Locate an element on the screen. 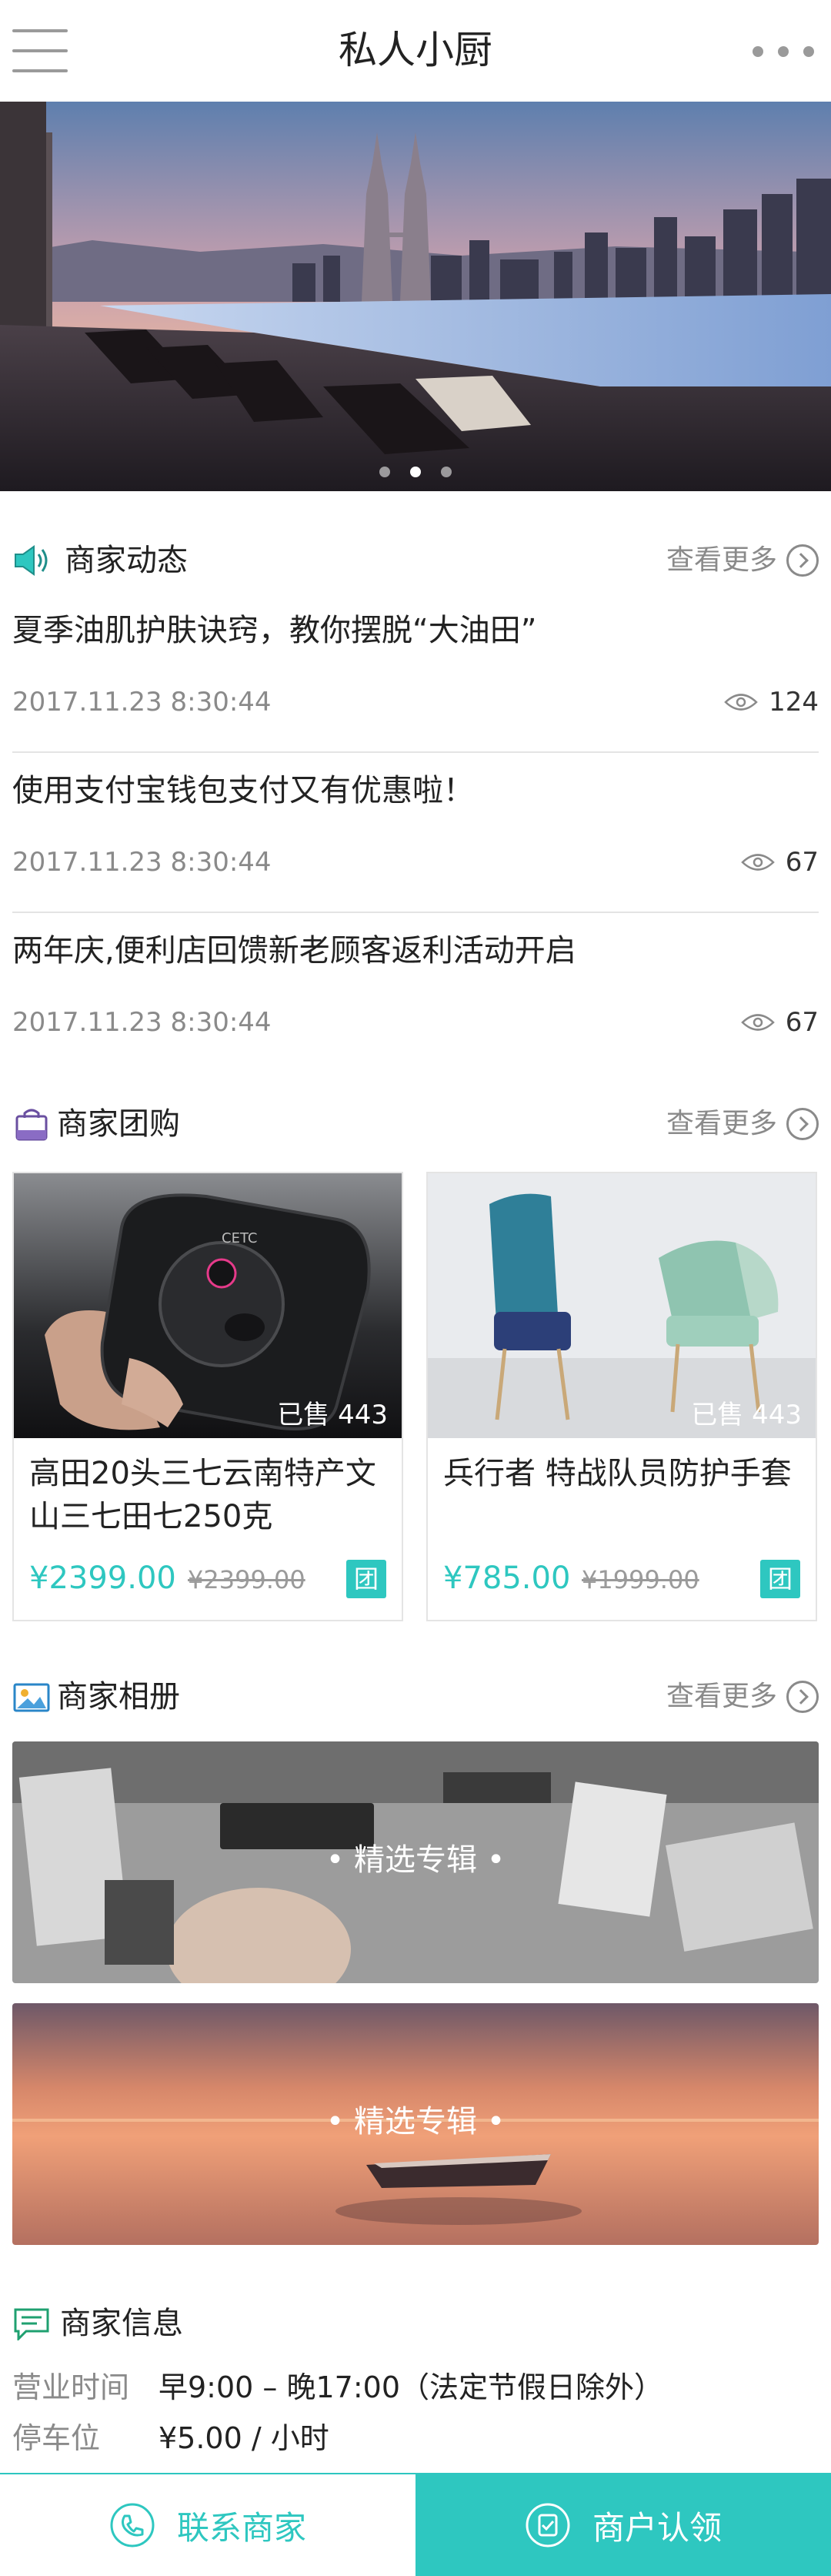  claim-merchant-button: 商户认领 is located at coordinates (623, 2525).